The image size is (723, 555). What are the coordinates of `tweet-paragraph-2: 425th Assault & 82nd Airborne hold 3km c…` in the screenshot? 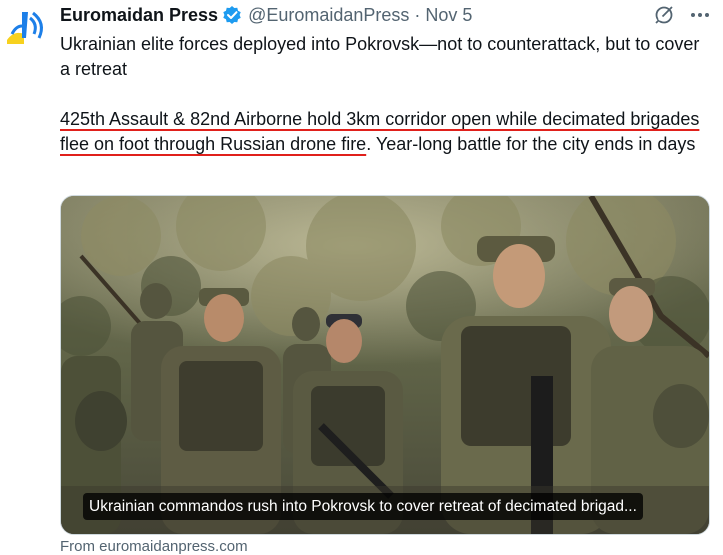 It's located at (385, 132).